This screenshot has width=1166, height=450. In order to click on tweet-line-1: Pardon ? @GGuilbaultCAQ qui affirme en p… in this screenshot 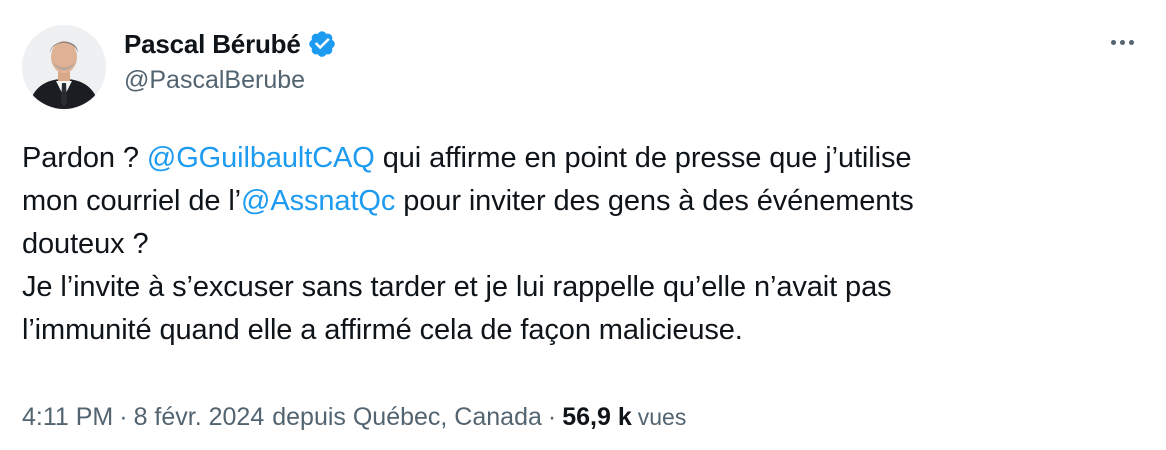, I will do `click(577, 158)`.